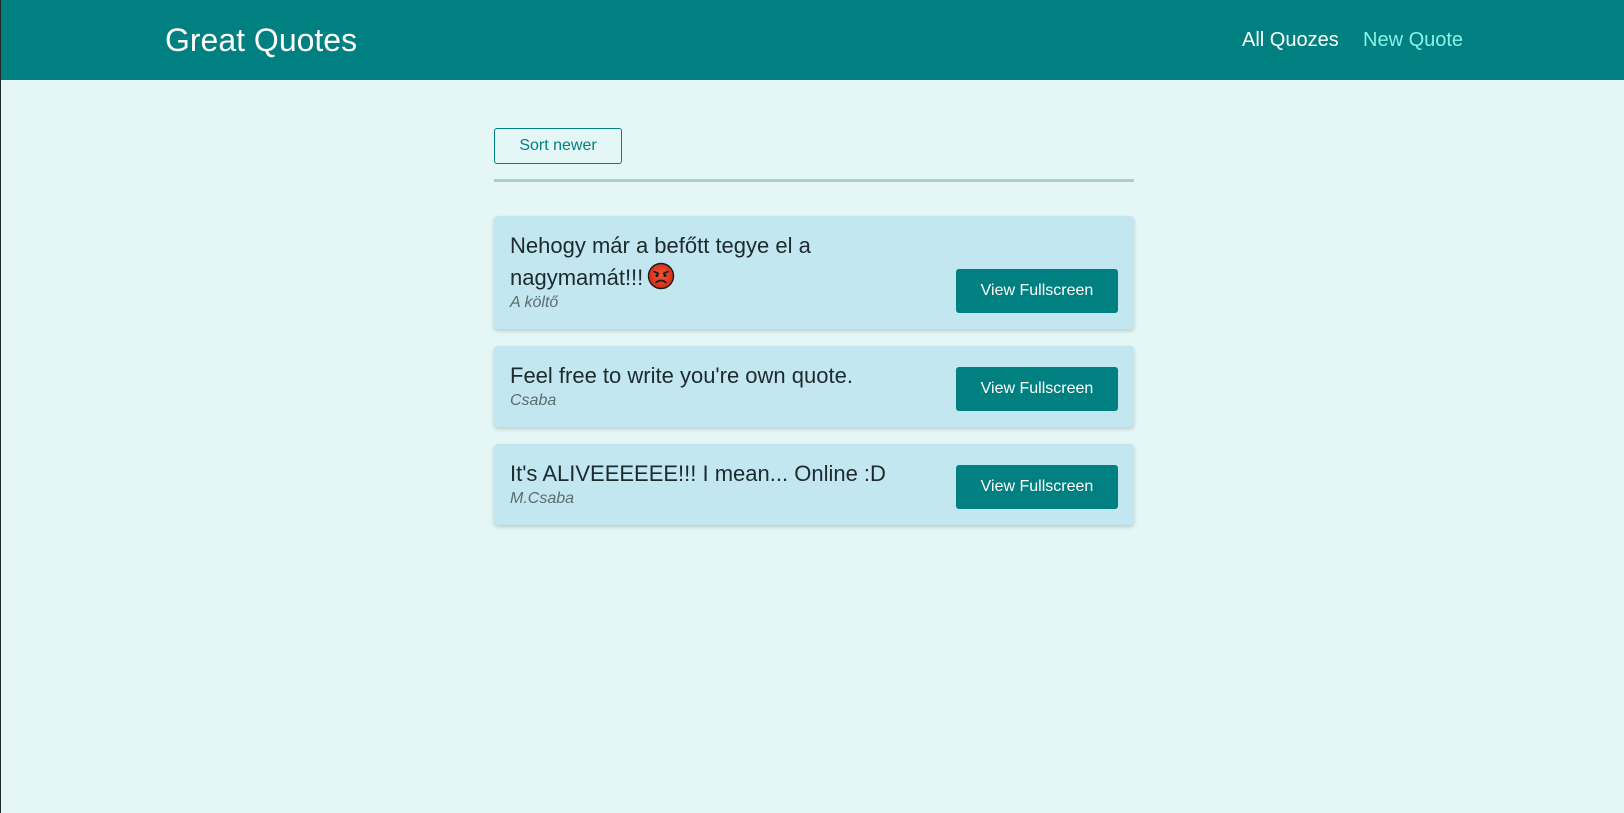 The image size is (1624, 813). What do you see at coordinates (534, 302) in the screenshot?
I see `quote-author: A költő` at bounding box center [534, 302].